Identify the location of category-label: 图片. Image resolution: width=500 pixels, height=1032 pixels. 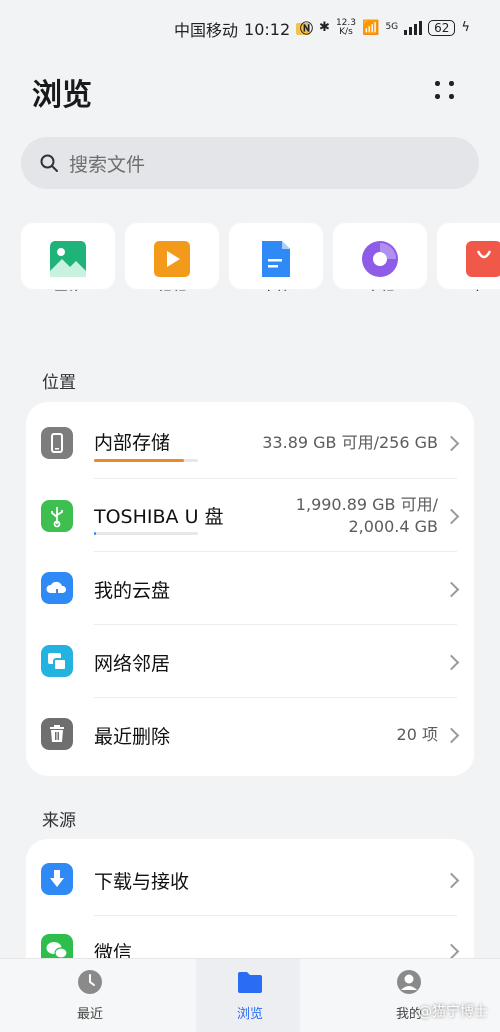
(68, 289).